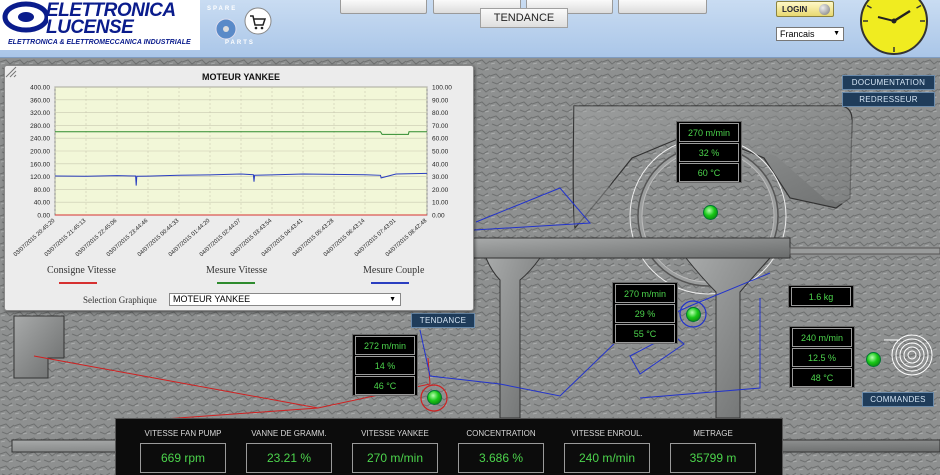 This screenshot has height=475, width=940. Describe the element at coordinates (394, 270) in the screenshot. I see `legend-mesure-couple-label: Mesure Couple` at that location.